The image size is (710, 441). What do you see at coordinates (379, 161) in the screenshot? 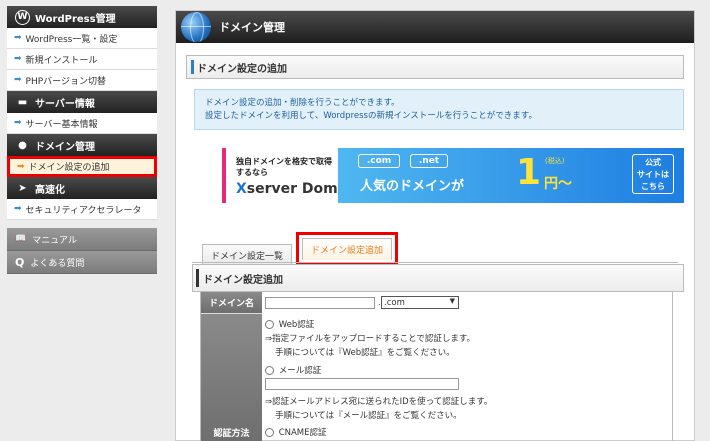
I see `tld-com-badge: .com` at bounding box center [379, 161].